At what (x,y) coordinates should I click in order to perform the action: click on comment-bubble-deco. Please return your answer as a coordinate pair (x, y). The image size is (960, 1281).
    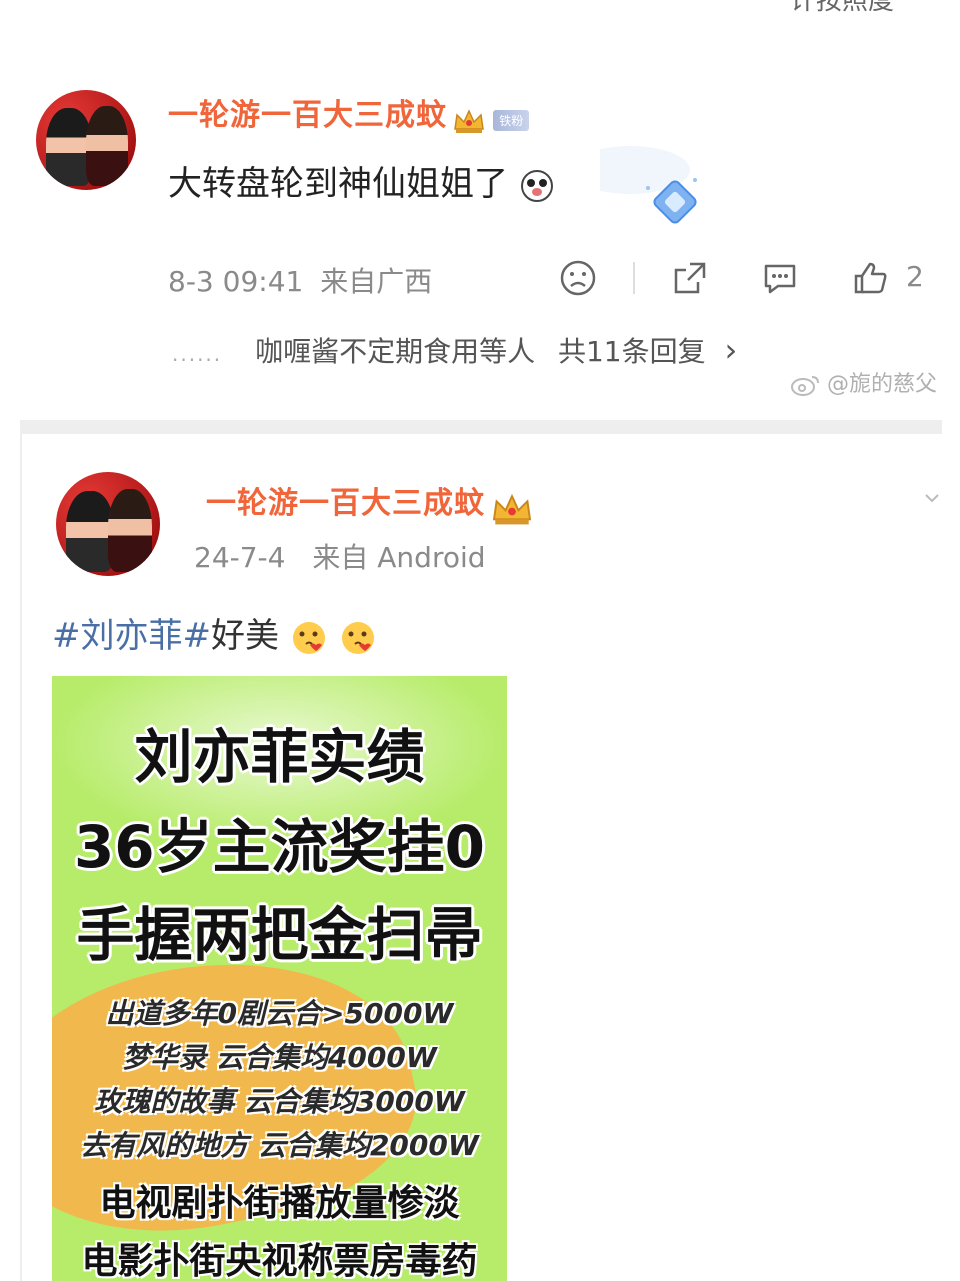
    Looking at the image, I should click on (635, 185).